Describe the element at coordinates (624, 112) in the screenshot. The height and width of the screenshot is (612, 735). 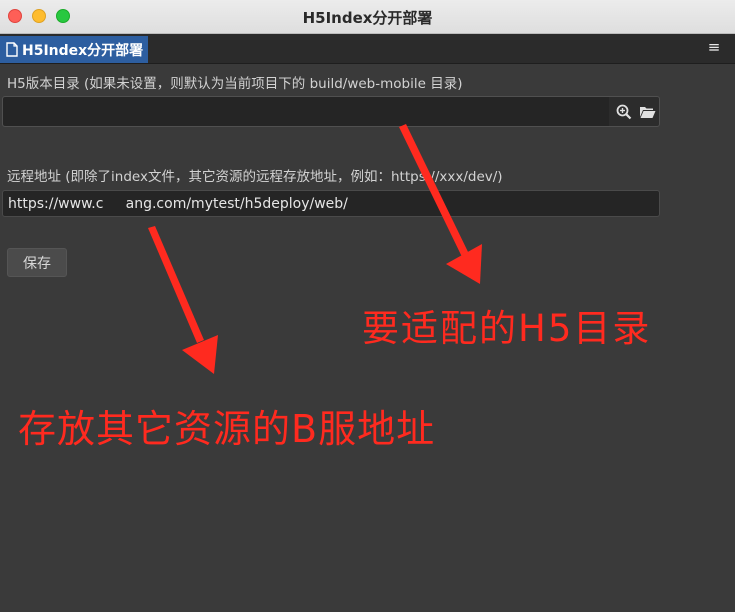
I see `search-icon` at that location.